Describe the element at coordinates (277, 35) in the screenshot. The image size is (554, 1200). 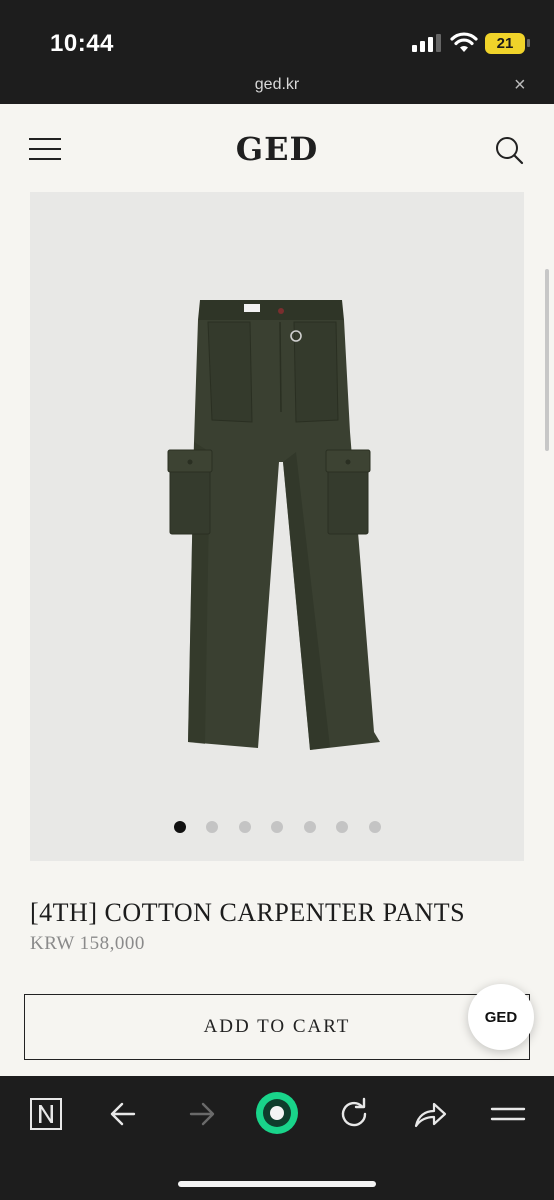
I see `status-bar: 10:44 21` at that location.